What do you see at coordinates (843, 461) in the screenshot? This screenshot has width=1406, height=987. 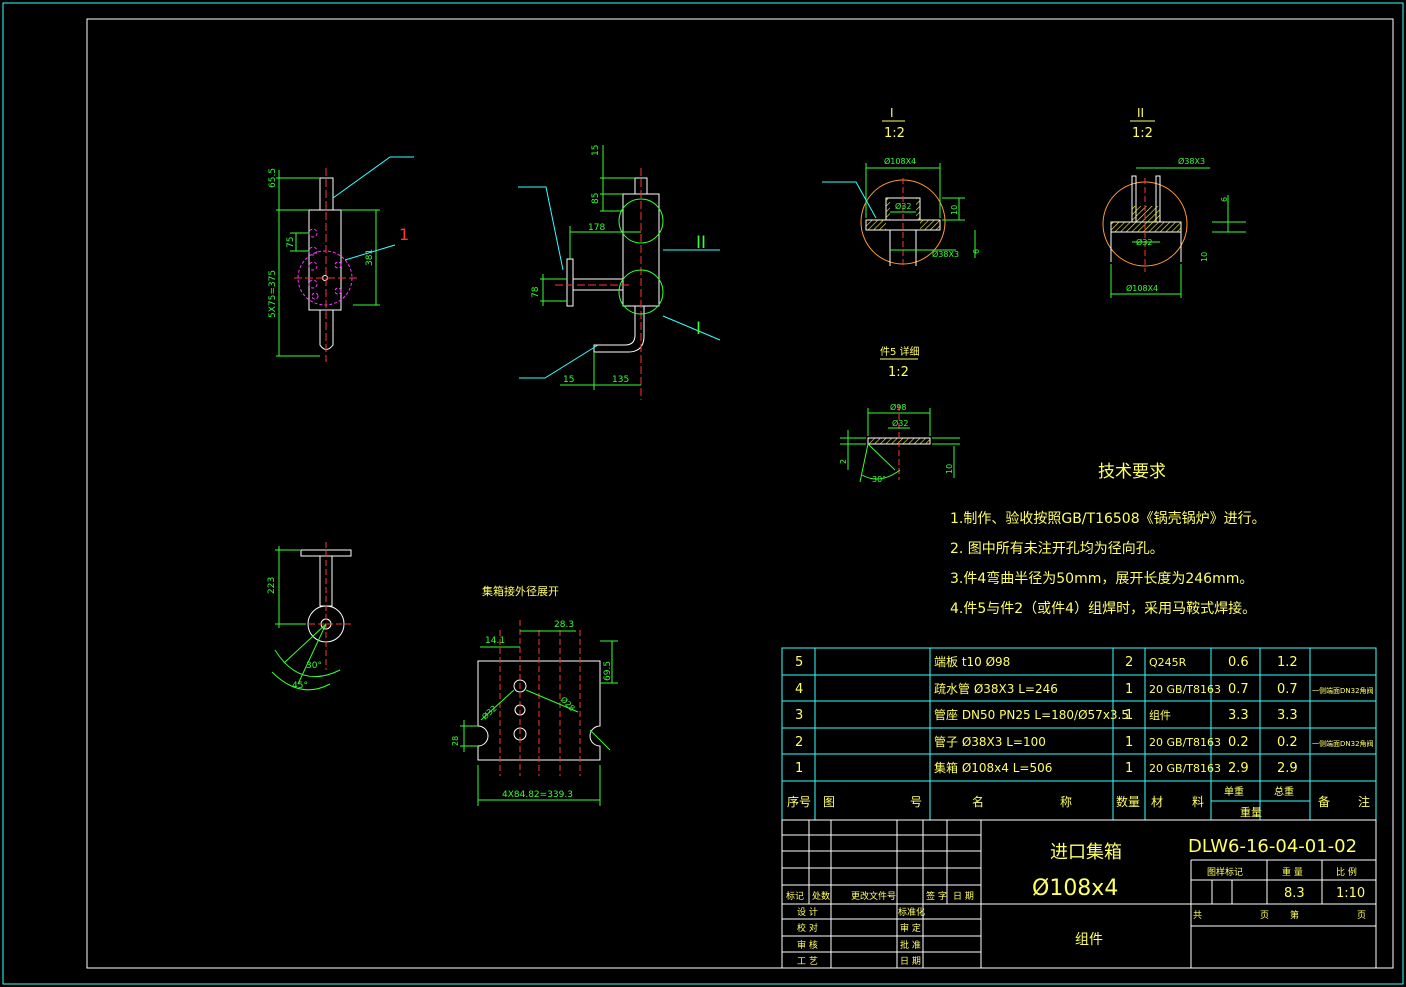 I see `part5-dim-2: 2` at bounding box center [843, 461].